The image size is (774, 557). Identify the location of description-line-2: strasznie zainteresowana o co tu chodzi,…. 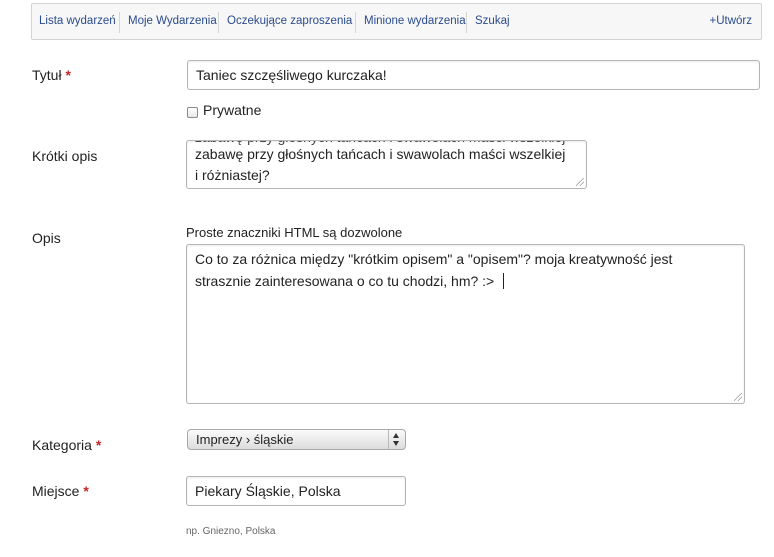
(345, 281).